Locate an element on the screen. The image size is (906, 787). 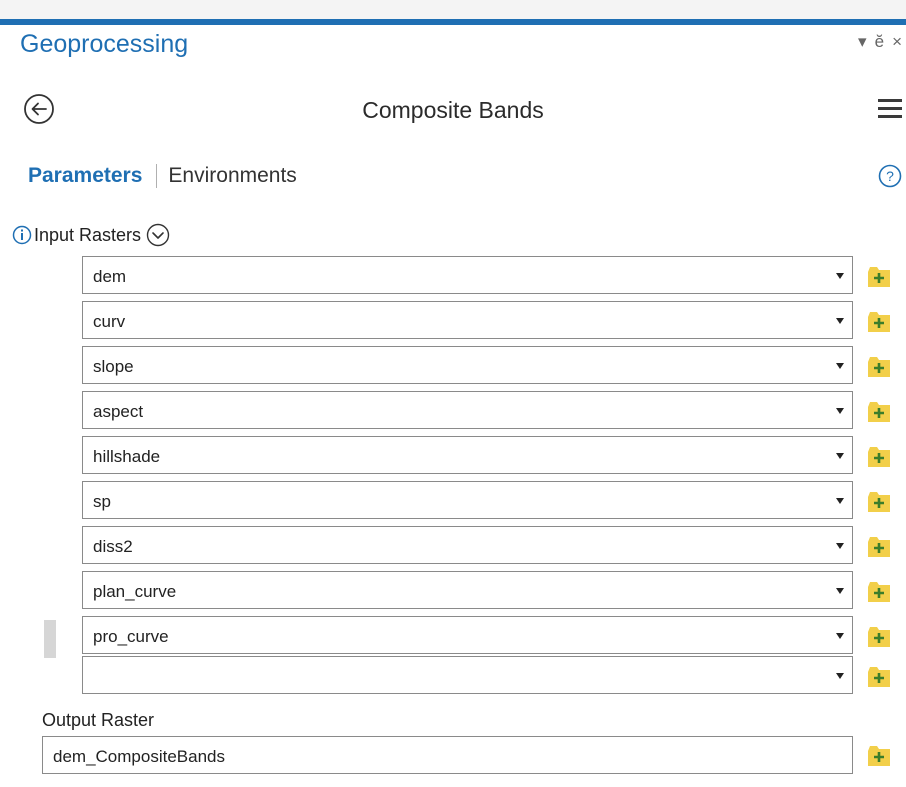
tool-tabs: Parameters Environments is located at coordinates (162, 176).